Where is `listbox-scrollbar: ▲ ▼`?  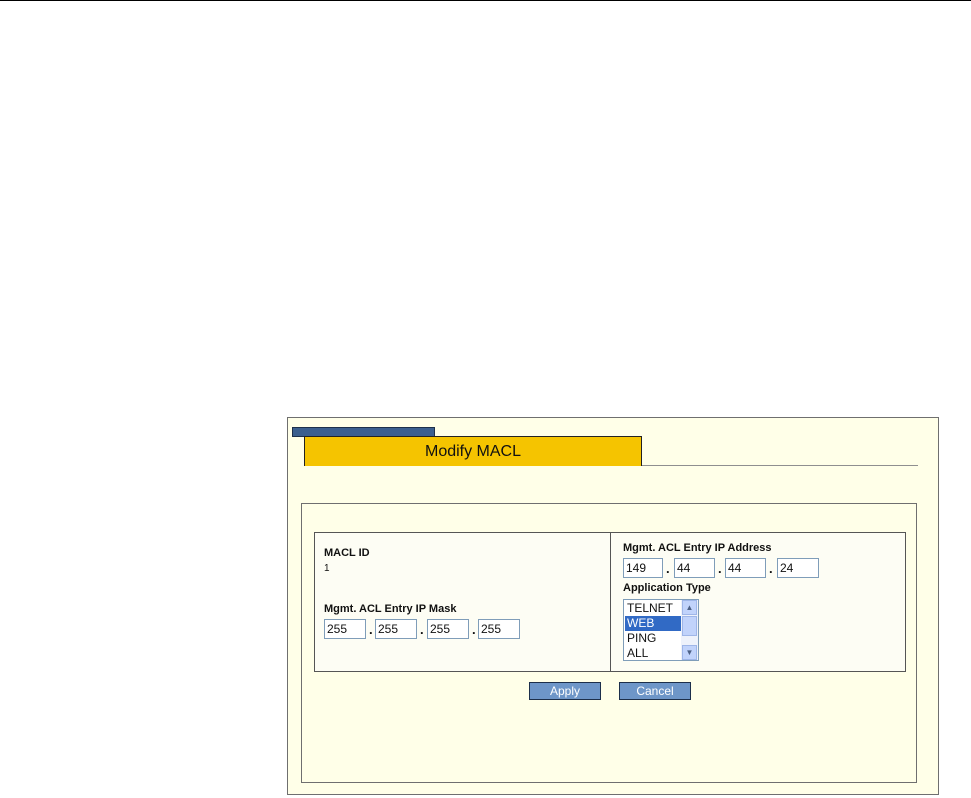 listbox-scrollbar: ▲ ▼ is located at coordinates (689, 630).